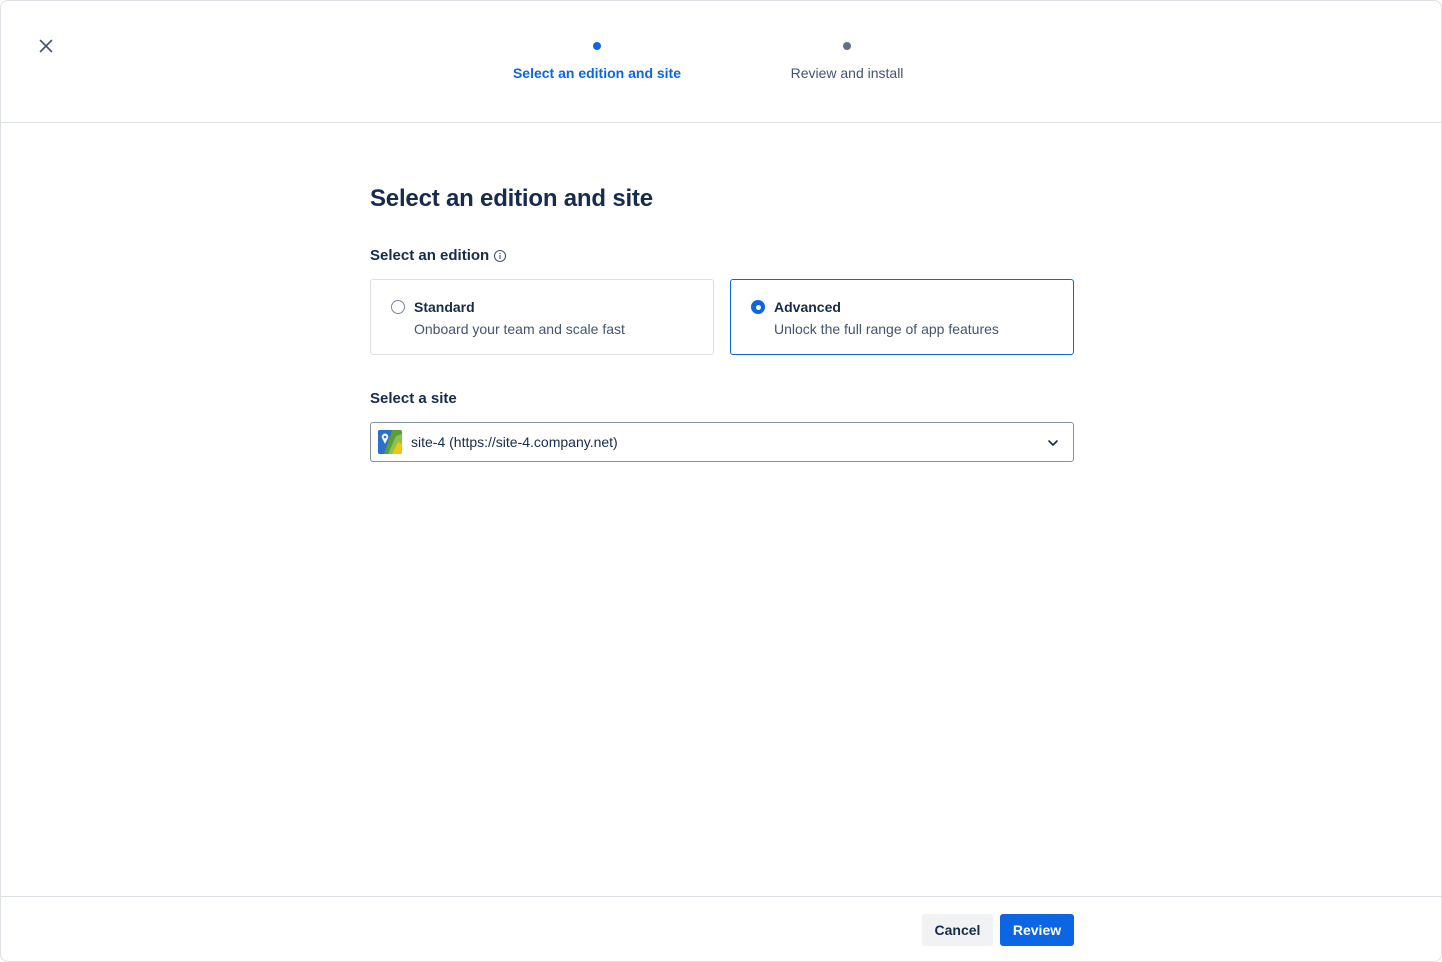  I want to click on cancel-button: Cancel, so click(957, 930).